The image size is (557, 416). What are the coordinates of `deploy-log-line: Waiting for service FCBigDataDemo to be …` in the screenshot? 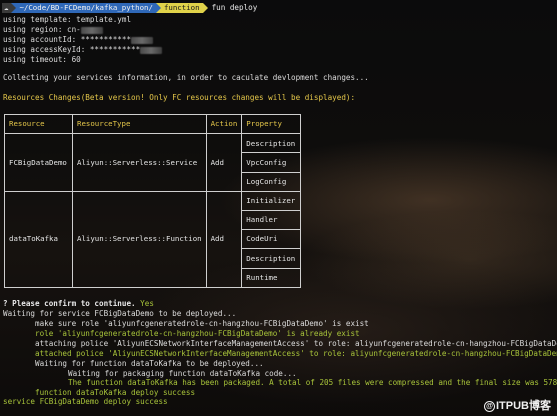 It's located at (120, 313).